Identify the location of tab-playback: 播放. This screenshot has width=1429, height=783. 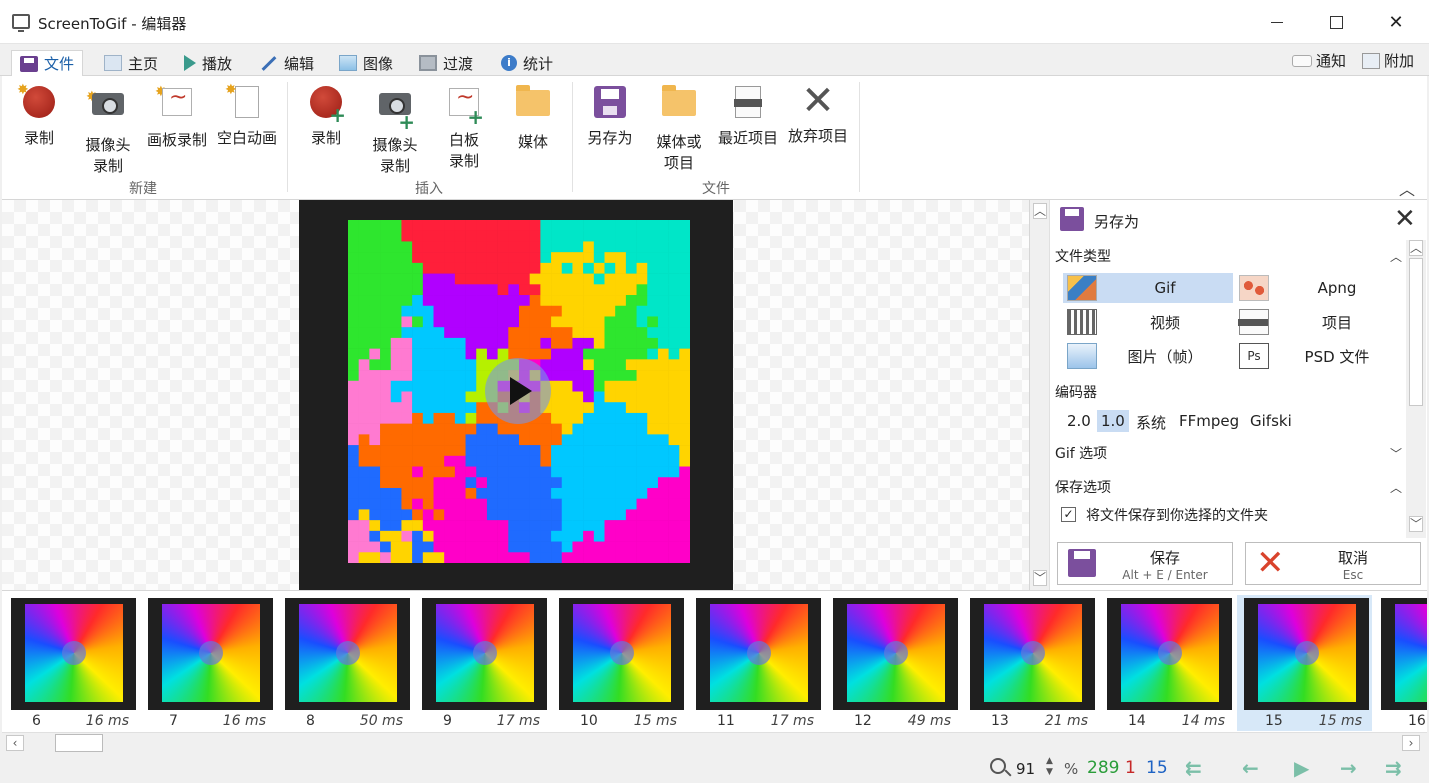
(208, 63).